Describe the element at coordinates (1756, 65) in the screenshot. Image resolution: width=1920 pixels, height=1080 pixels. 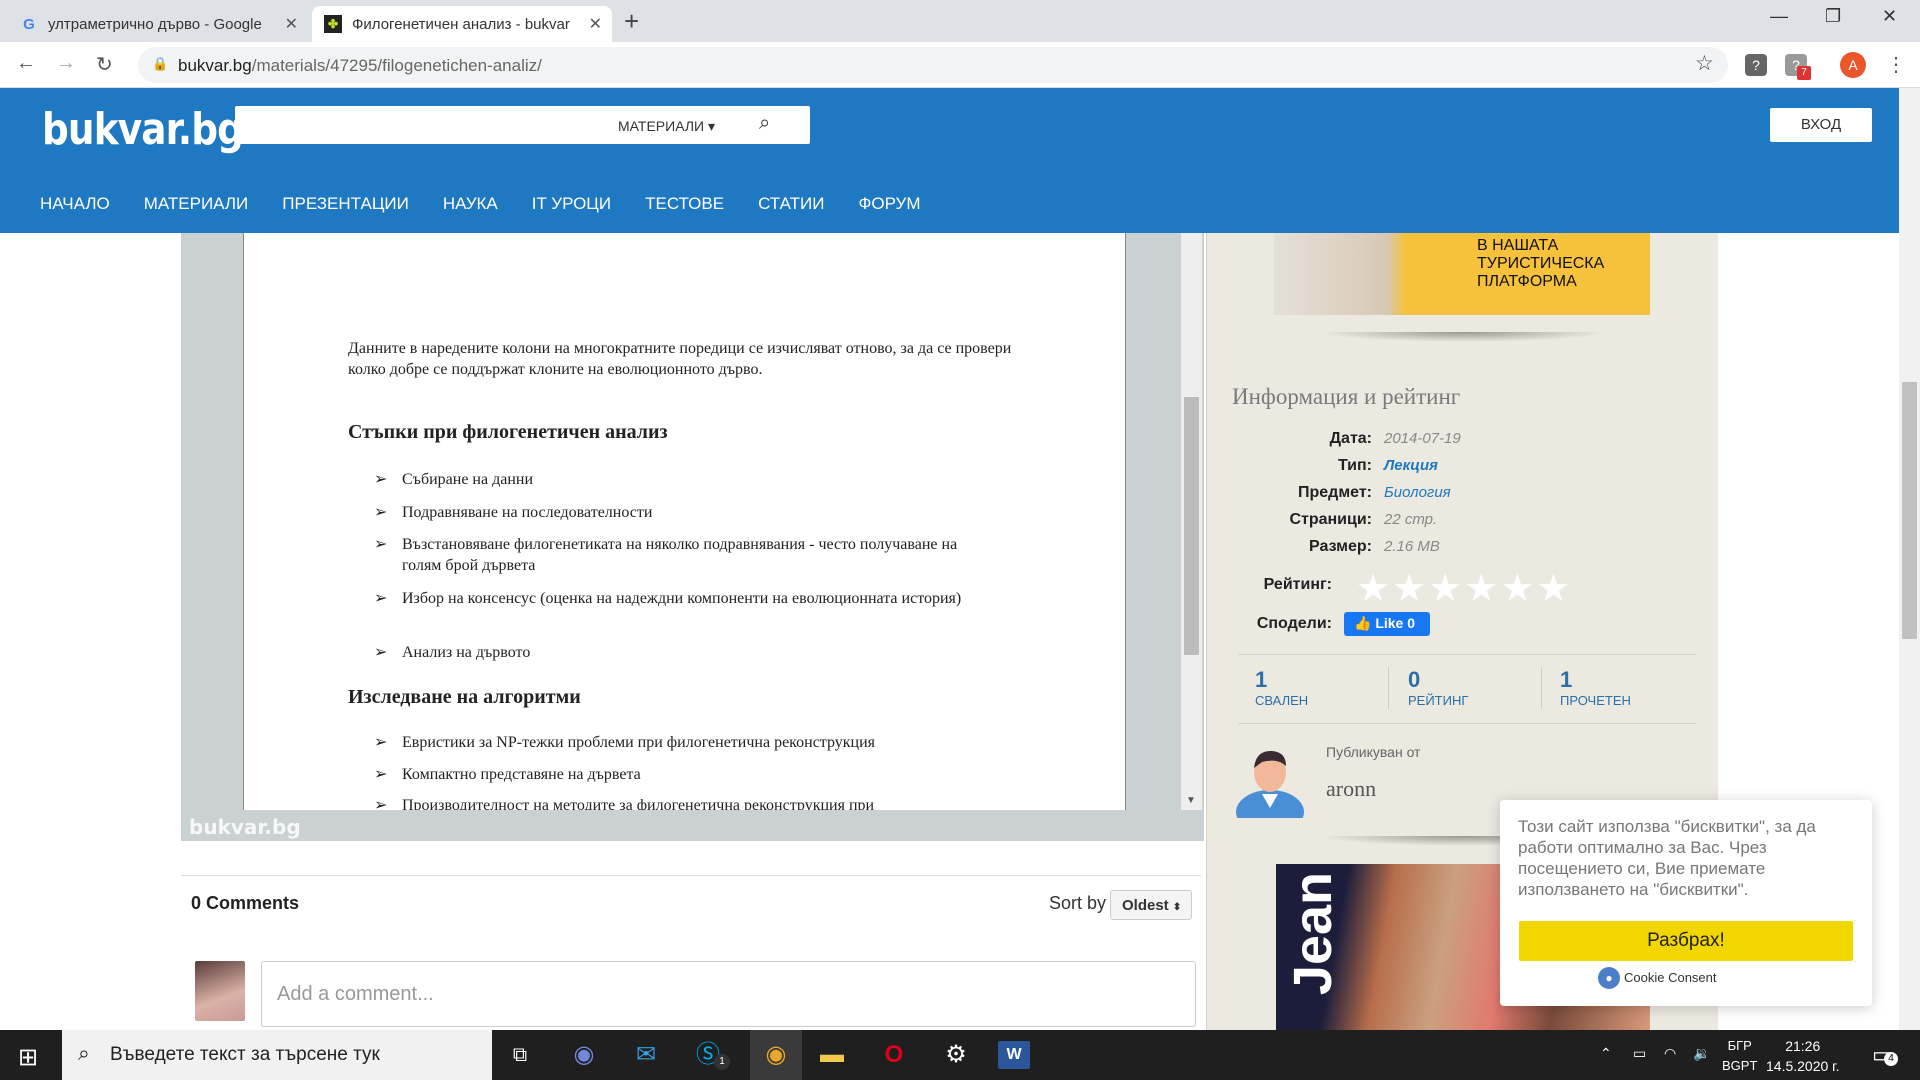
I see `extension-help-icon: ?` at that location.